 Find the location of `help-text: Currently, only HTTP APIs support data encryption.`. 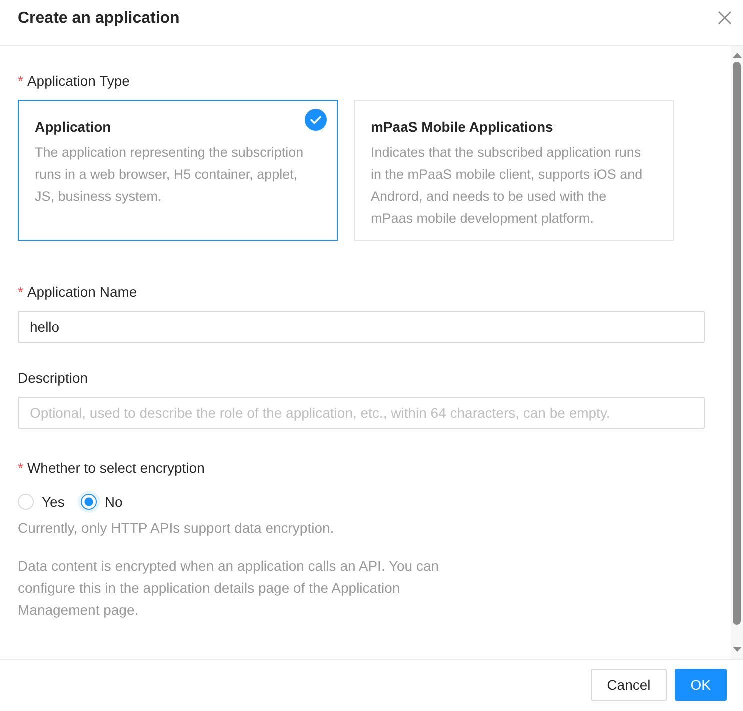

help-text: Currently, only HTTP APIs support data encryption. is located at coordinates (177, 528).